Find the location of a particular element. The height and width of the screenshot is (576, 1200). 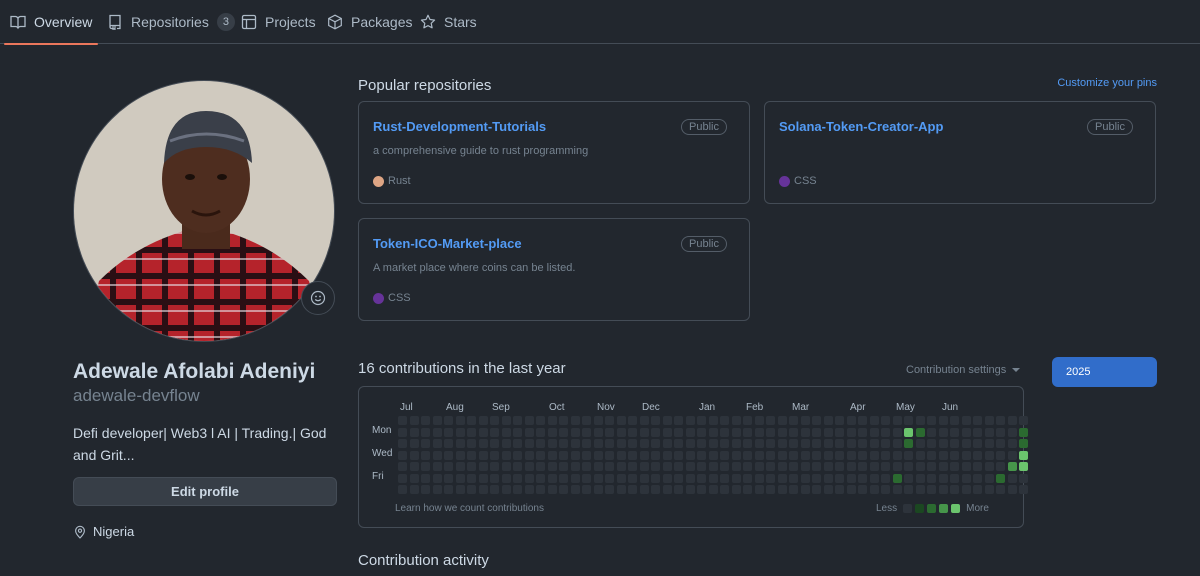

edit-profile-button: Edit profile is located at coordinates (205, 491).